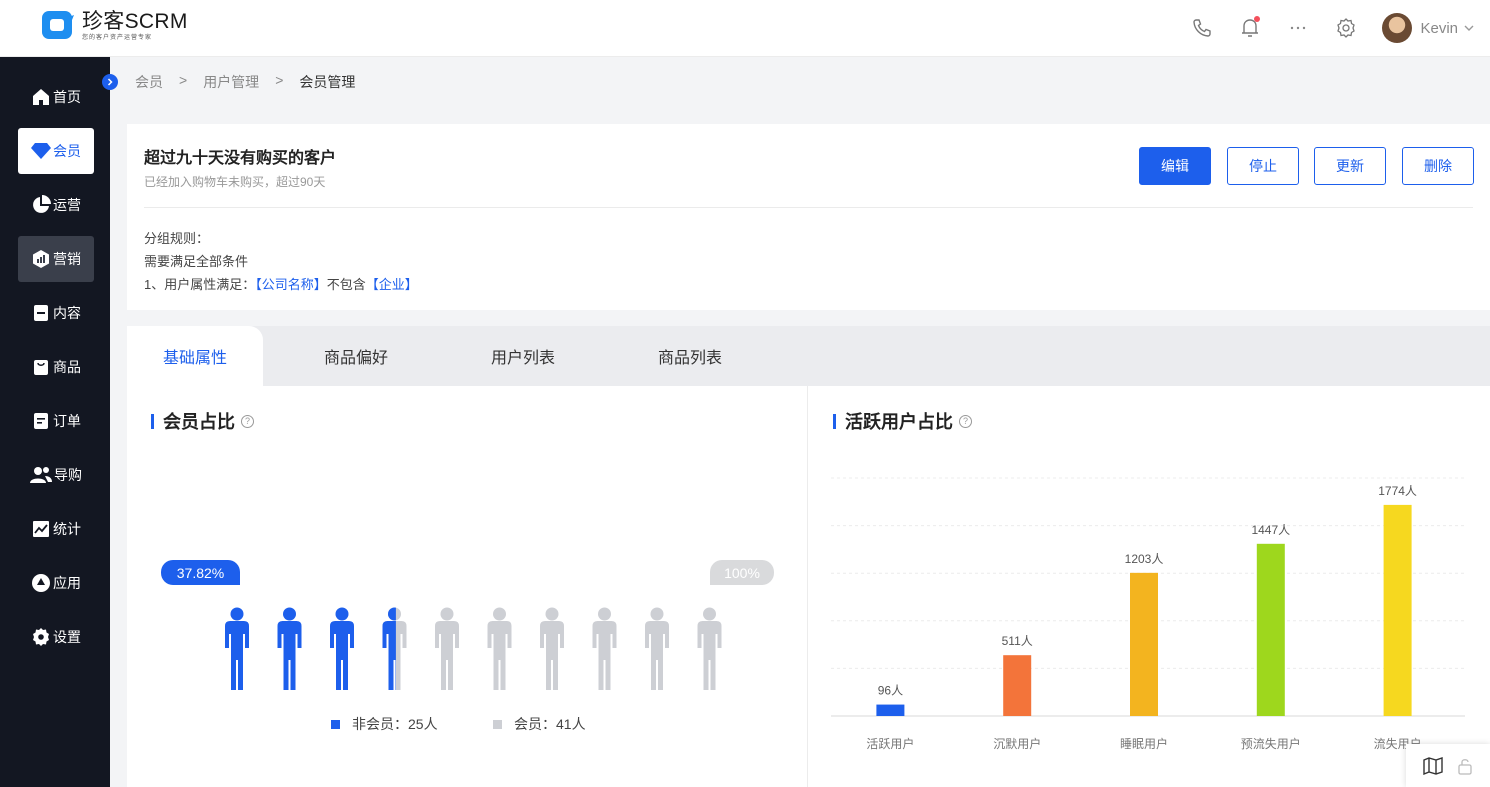  What do you see at coordinates (1439, 28) in the screenshot?
I see `user-name: Kevin` at bounding box center [1439, 28].